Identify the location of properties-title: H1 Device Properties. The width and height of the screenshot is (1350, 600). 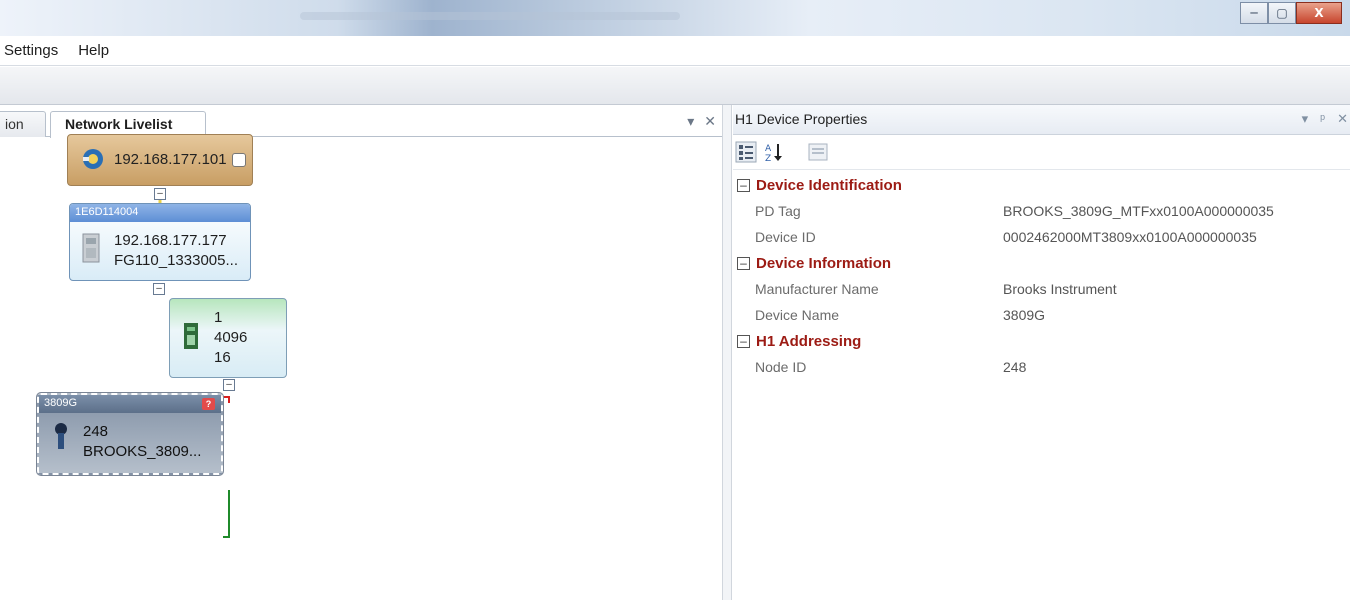
(801, 119).